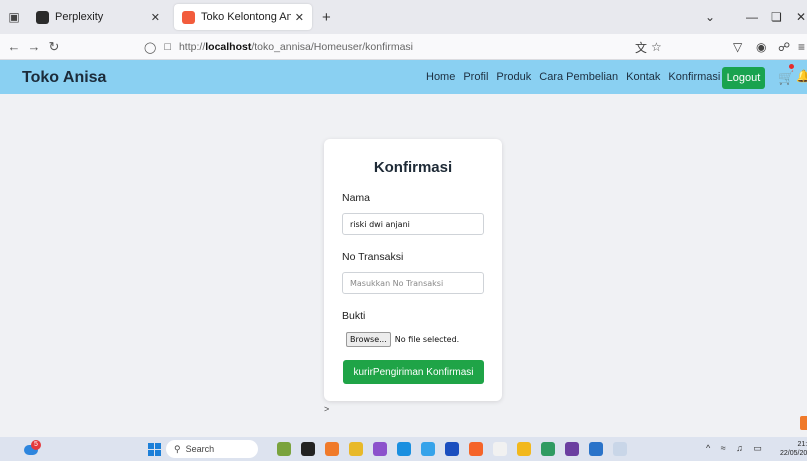 The image size is (807, 461). What do you see at coordinates (14, 46) in the screenshot?
I see `back-icon: ←` at bounding box center [14, 46].